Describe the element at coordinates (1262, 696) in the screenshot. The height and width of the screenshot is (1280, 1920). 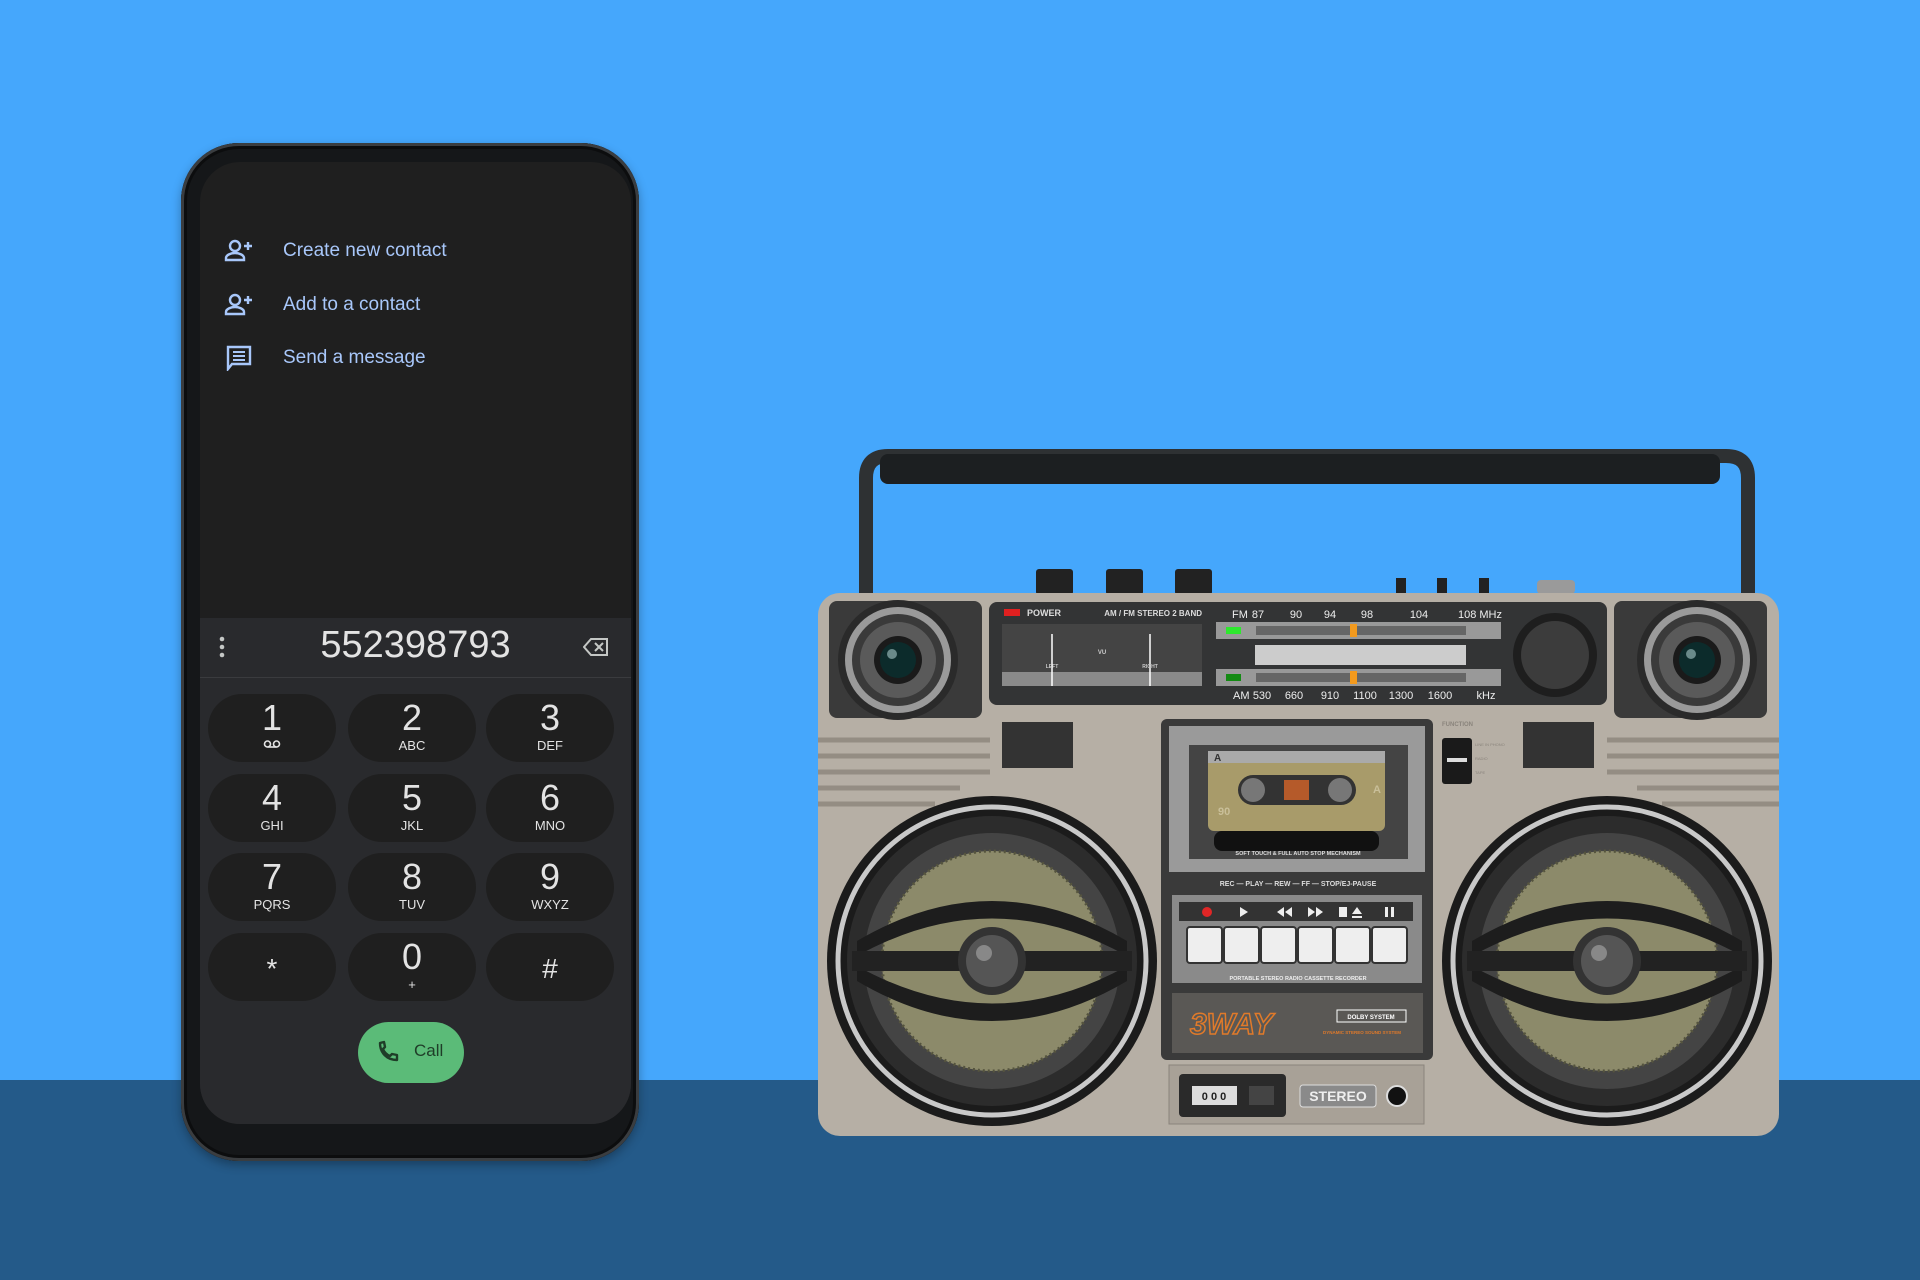
I see `svg-text: 530` at that location.